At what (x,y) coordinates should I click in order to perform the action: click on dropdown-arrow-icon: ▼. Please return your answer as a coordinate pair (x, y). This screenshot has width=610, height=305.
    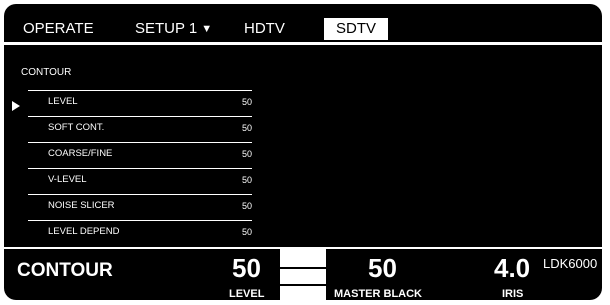
    Looking at the image, I should click on (207, 29).